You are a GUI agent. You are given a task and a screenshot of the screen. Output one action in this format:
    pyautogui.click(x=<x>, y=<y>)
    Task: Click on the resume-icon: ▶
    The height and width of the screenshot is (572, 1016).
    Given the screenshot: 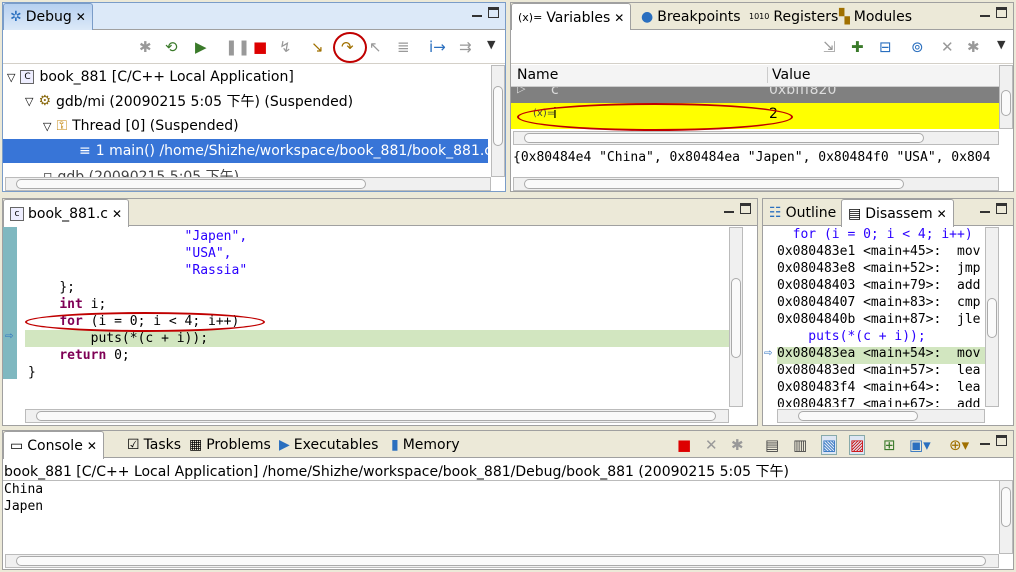 What is the action you would take?
    pyautogui.click(x=201, y=47)
    